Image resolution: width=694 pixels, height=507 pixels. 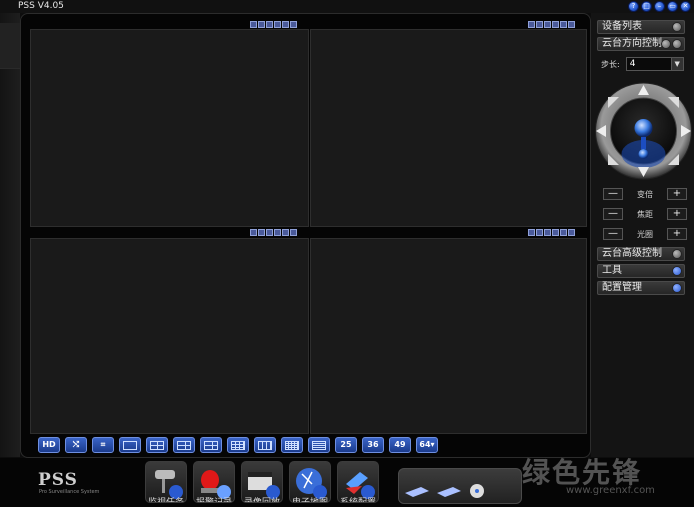 I want to click on config-controls, so click(x=677, y=288).